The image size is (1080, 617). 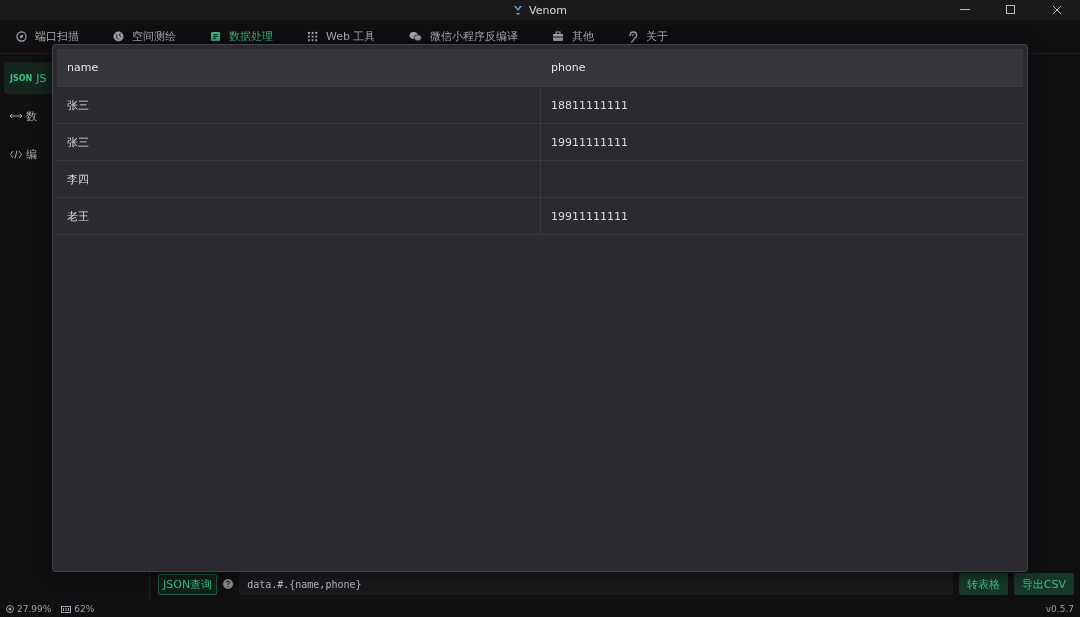 I want to click on sidebar-label: 编, so click(x=31, y=154).